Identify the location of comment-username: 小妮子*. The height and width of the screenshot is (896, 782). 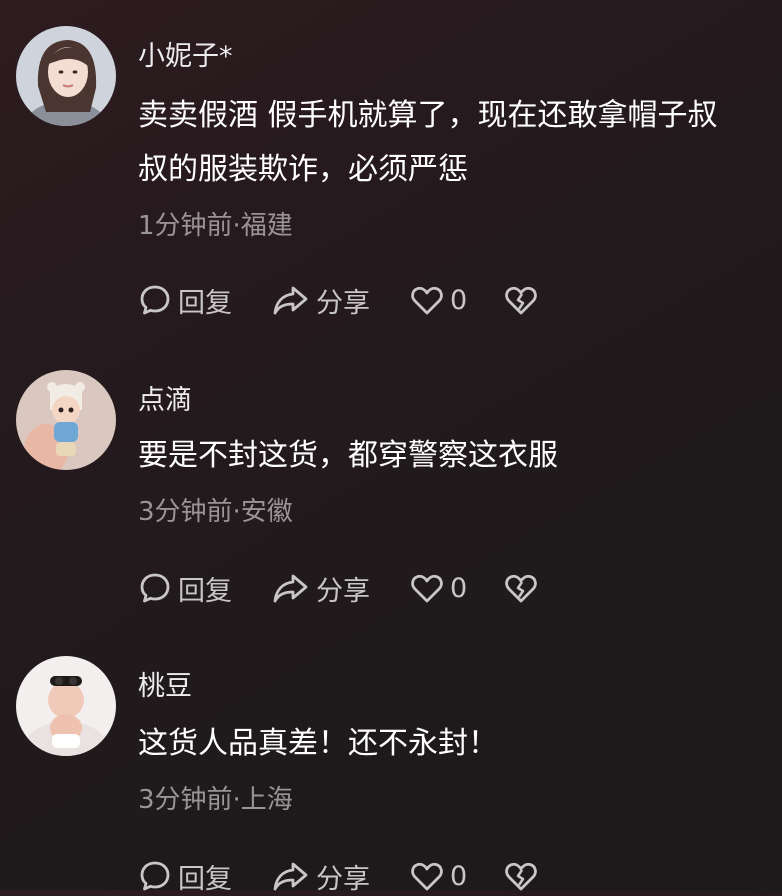
(185, 53).